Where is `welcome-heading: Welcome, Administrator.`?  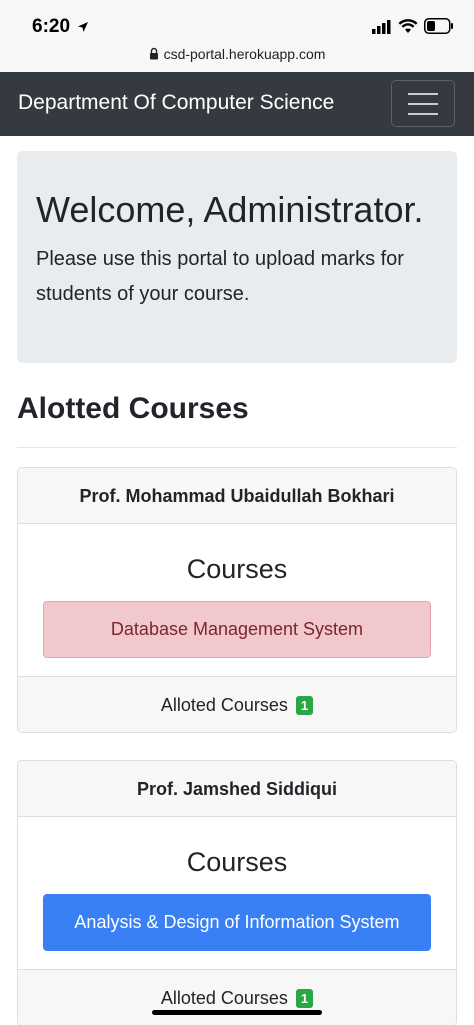 welcome-heading: Welcome, Administrator. is located at coordinates (230, 209).